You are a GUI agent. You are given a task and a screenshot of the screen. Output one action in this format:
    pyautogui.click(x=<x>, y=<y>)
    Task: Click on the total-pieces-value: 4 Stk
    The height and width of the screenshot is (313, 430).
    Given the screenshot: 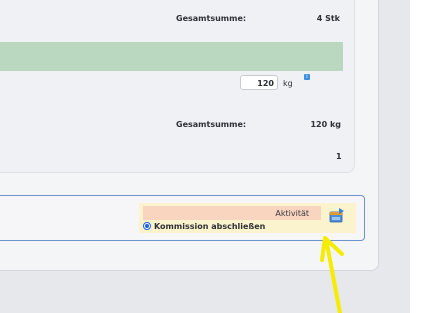 What is the action you would take?
    pyautogui.click(x=328, y=18)
    